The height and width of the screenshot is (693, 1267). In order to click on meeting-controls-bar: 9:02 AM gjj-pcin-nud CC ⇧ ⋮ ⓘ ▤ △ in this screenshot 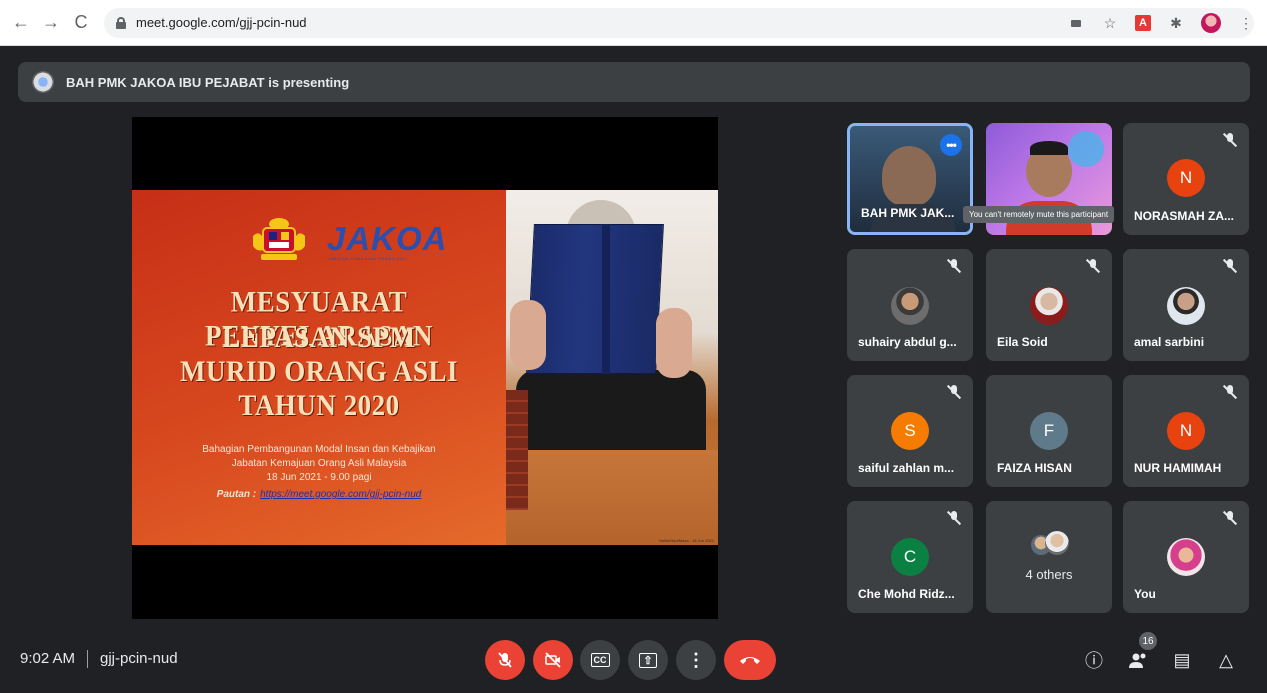, I will do `click(633, 661)`.